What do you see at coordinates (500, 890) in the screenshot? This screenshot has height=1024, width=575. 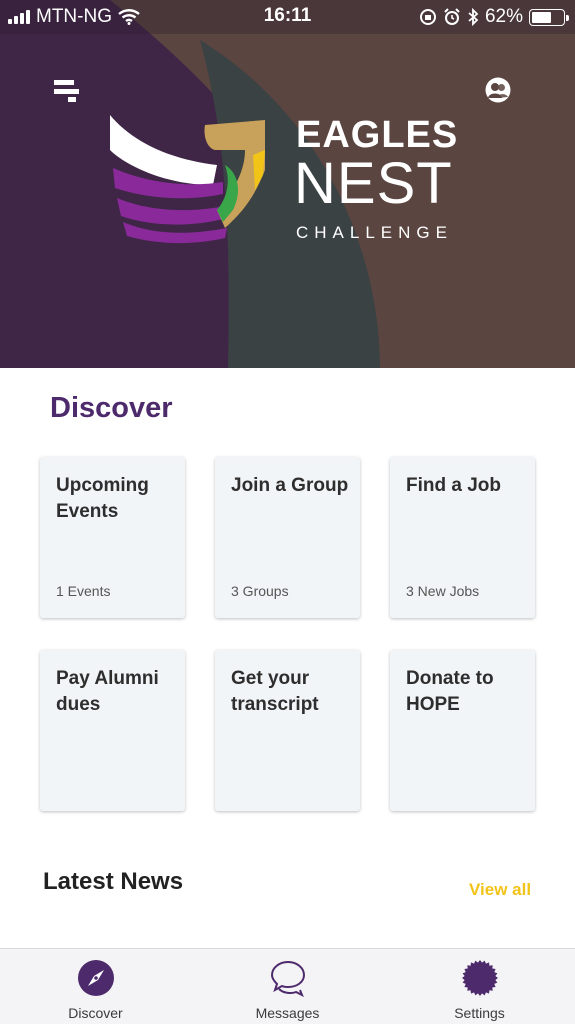 I see `view-all-link: View all` at bounding box center [500, 890].